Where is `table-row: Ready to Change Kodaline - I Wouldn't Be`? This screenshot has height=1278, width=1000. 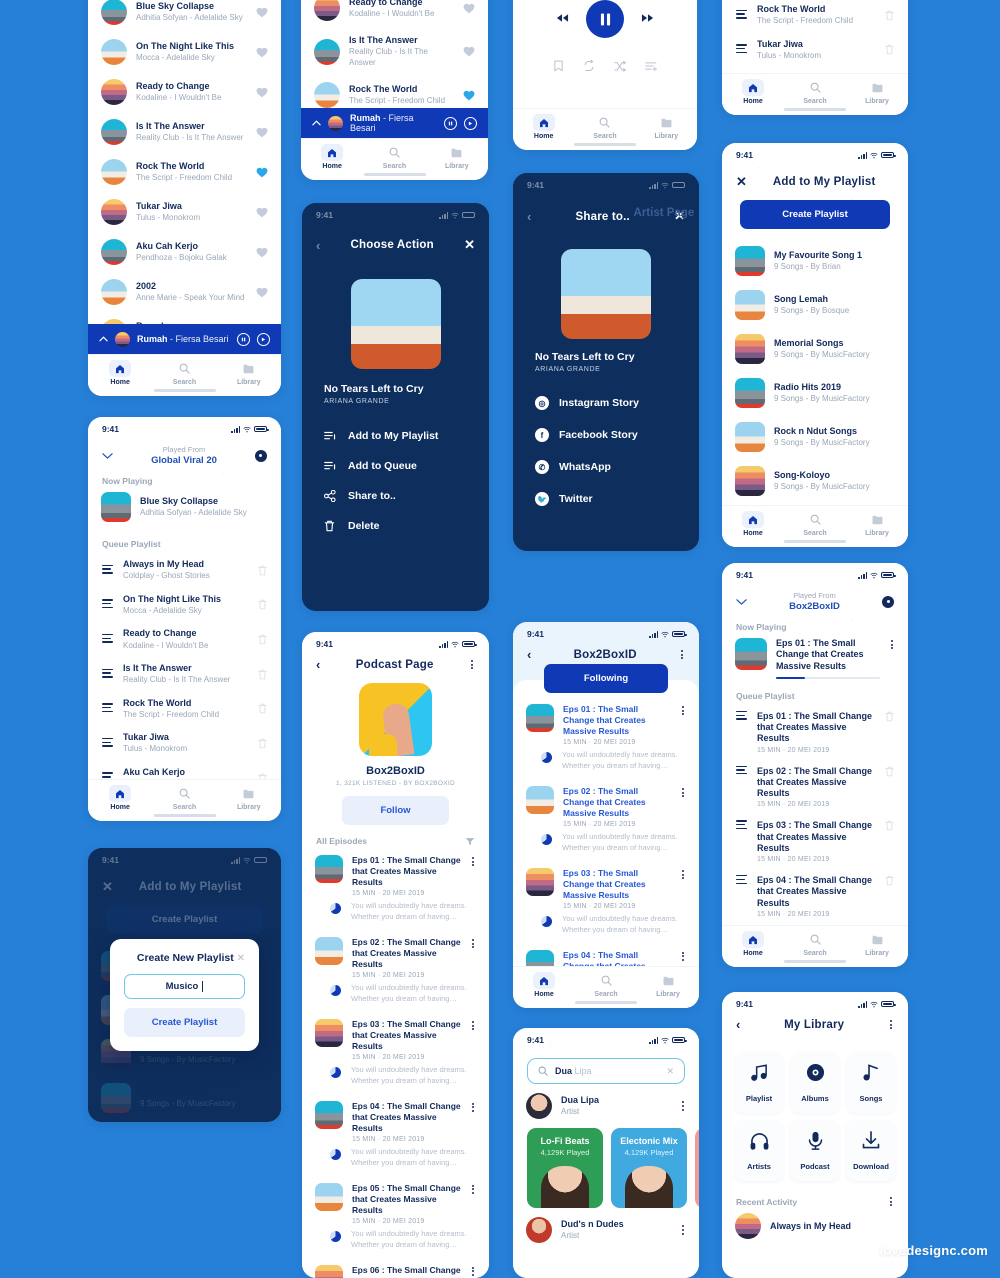
table-row: Ready to Change Kodaline - I Wouldn't Be is located at coordinates (184, 639).